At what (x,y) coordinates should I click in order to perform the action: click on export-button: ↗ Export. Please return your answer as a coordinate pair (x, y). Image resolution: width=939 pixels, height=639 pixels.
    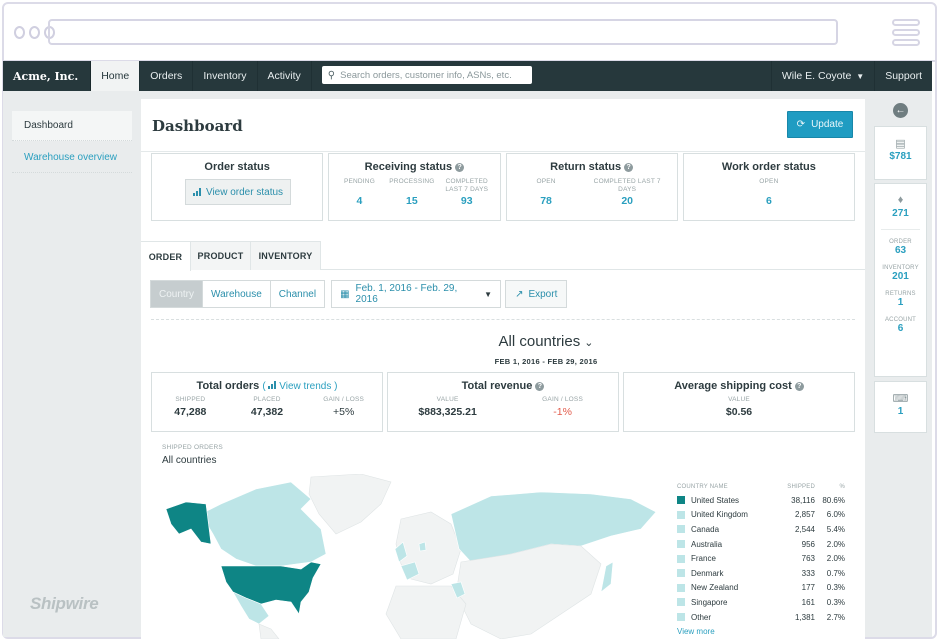
    Looking at the image, I should click on (536, 294).